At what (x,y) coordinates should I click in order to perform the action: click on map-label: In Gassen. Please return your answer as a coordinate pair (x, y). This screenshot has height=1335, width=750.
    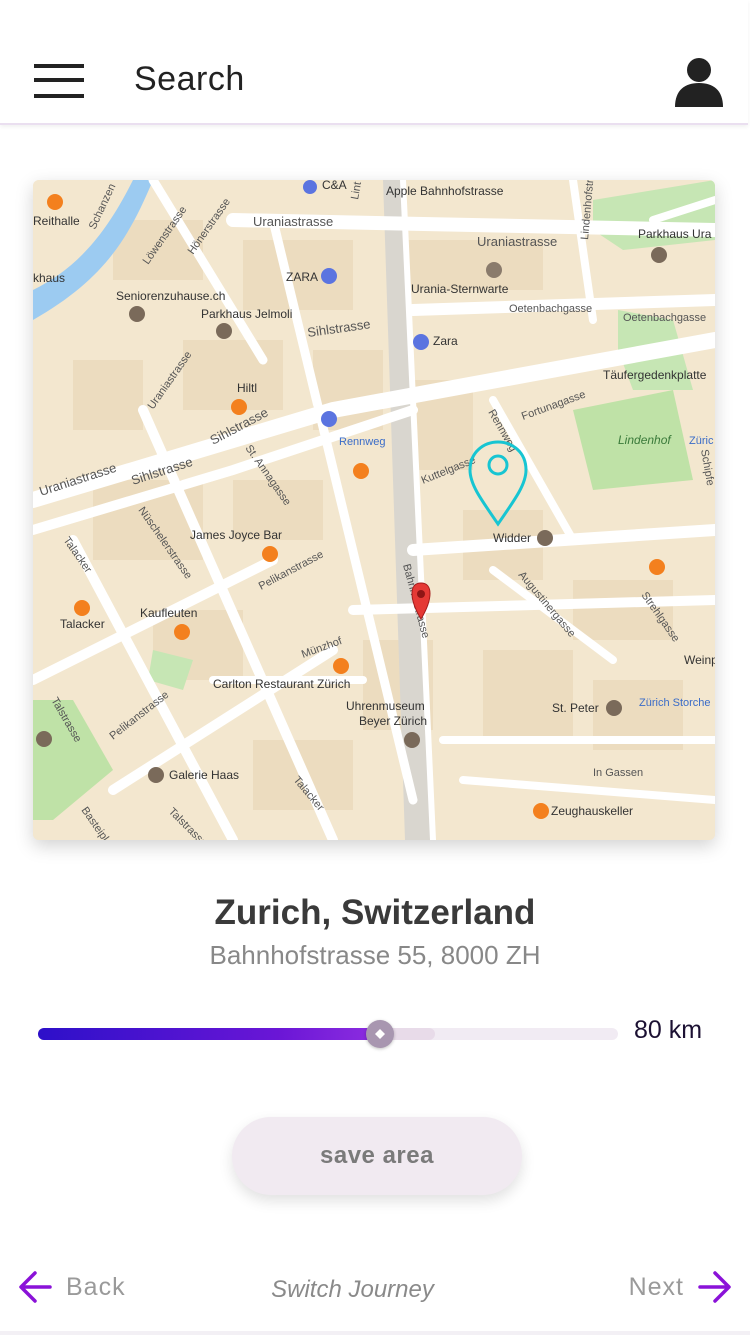
    Looking at the image, I should click on (618, 773).